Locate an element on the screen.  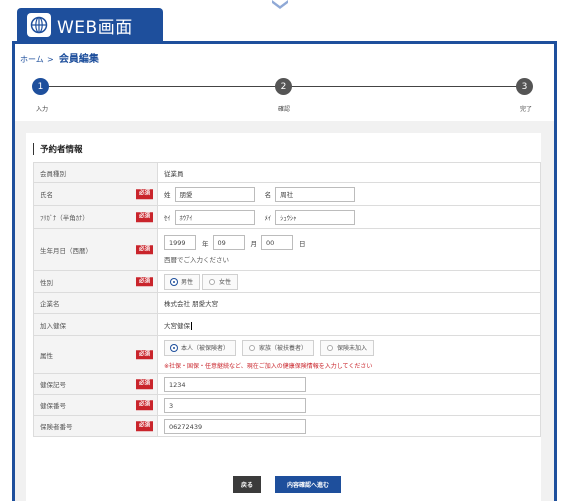
last-name-kana-input: ﾎｳｱｲ is located at coordinates (214, 217).